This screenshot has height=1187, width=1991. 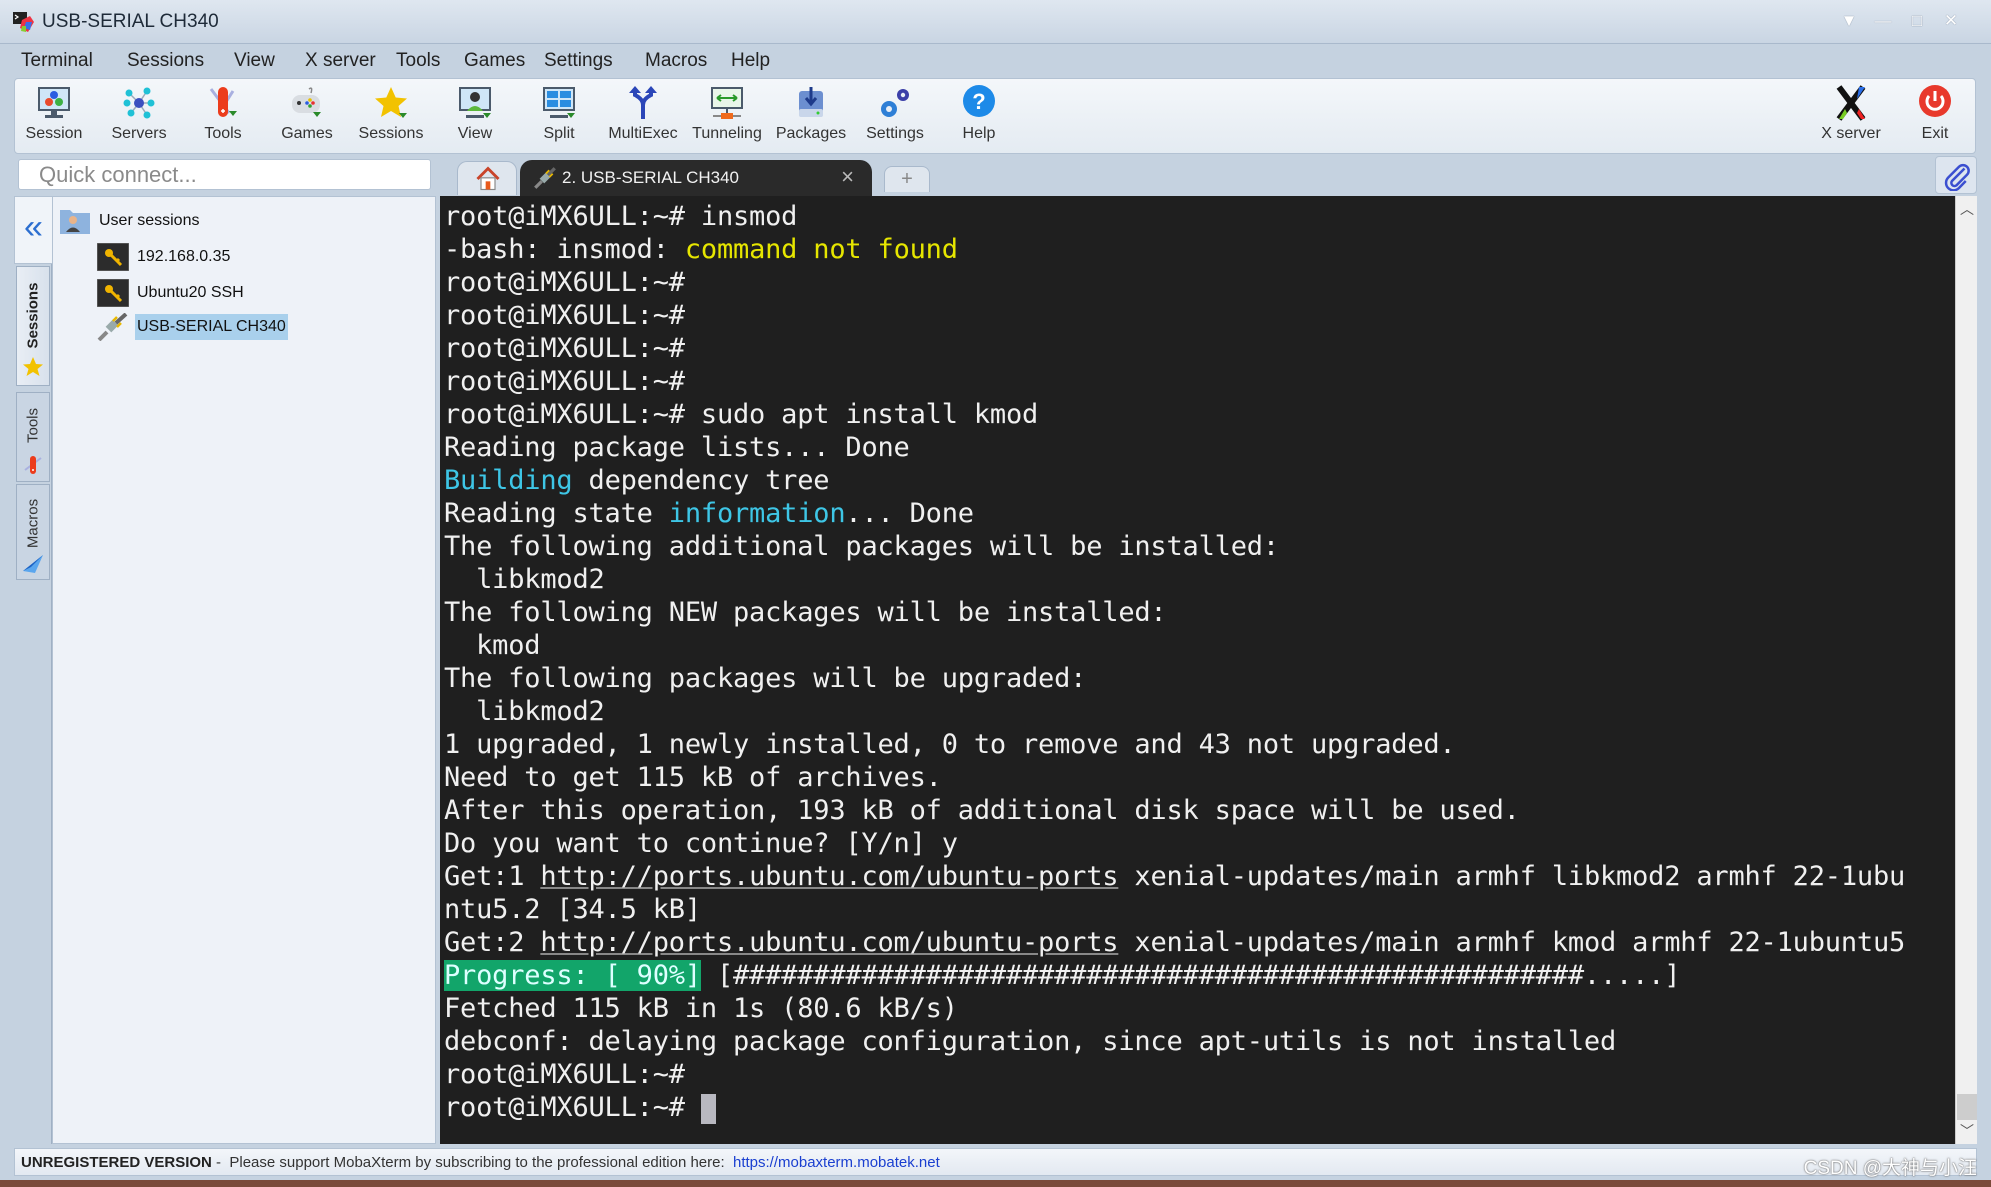 I want to click on sidebar-tab-sessions: Sessions, so click(x=33, y=326).